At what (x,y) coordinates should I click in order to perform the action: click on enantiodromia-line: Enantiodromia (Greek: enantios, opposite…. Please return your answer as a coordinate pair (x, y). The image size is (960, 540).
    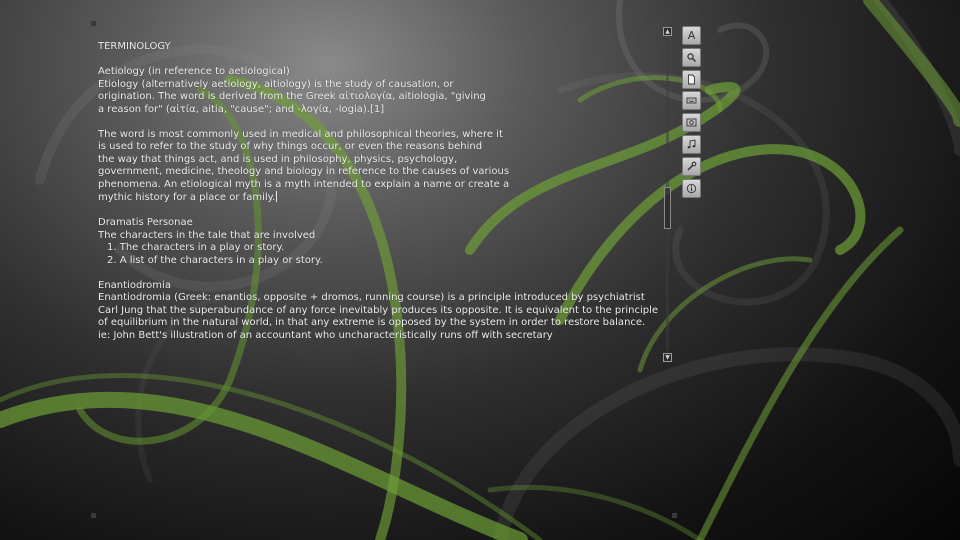
    Looking at the image, I should click on (371, 297).